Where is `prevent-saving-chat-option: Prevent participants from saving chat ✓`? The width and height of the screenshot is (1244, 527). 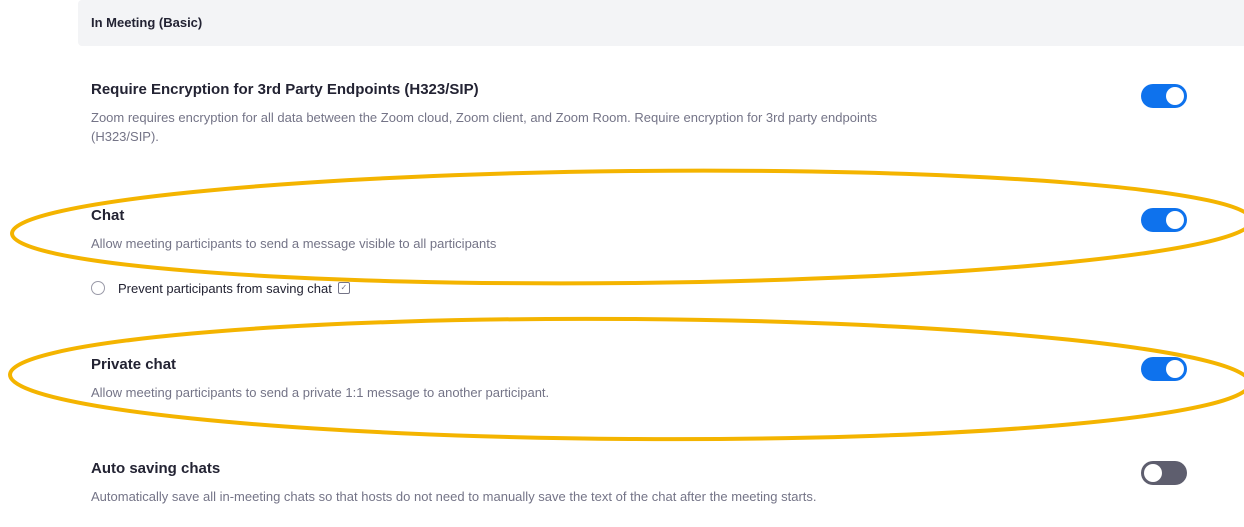 prevent-saving-chat-option: Prevent participants from saving chat ✓ is located at coordinates (220, 288).